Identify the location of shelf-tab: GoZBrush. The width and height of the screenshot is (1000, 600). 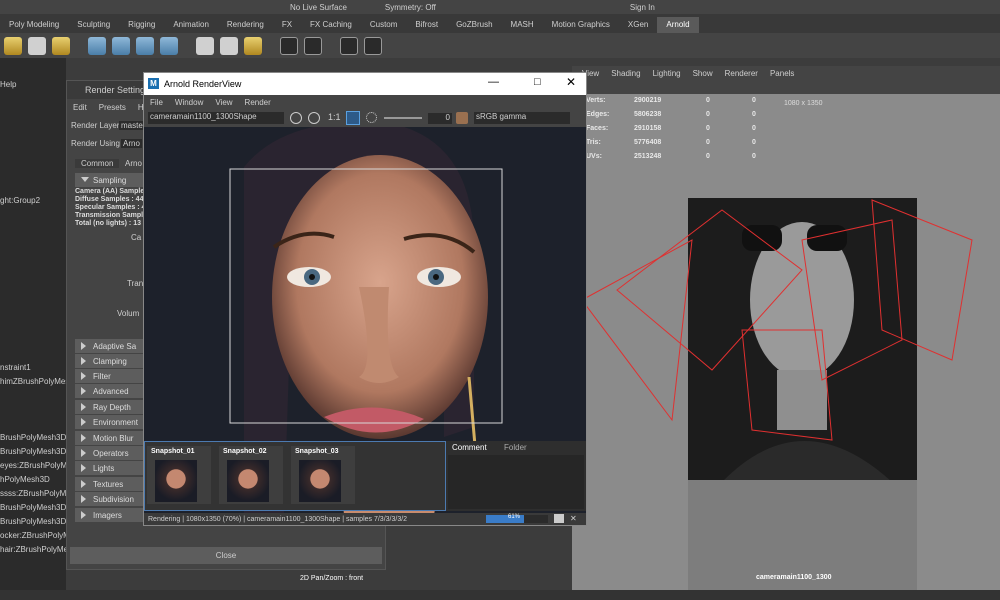
(474, 26).